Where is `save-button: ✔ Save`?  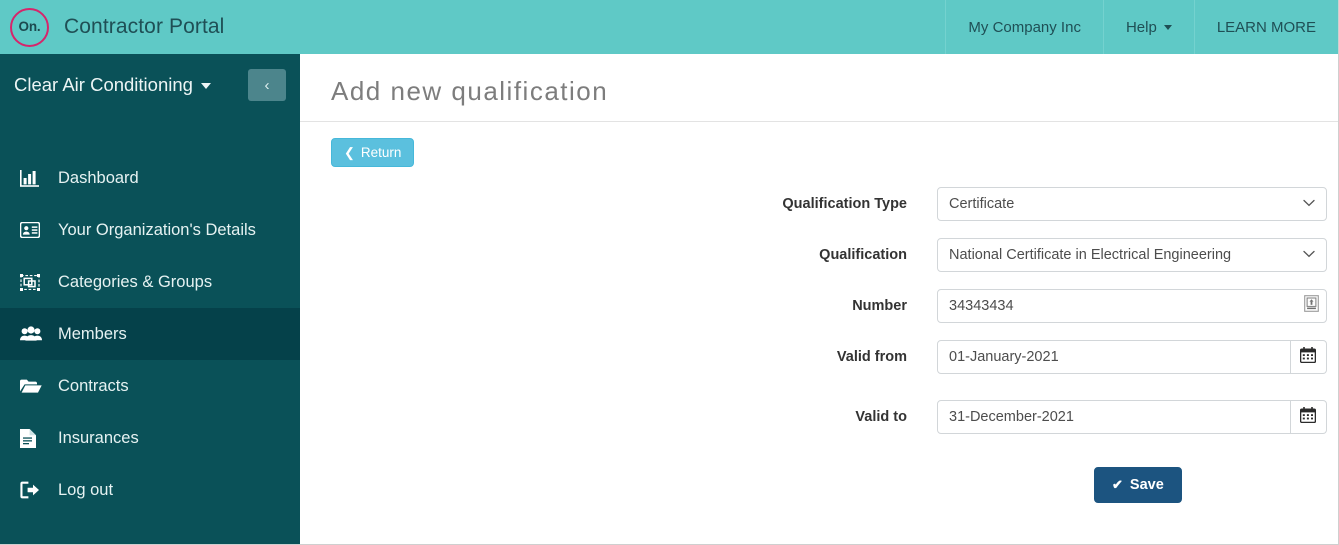 save-button: ✔ Save is located at coordinates (1138, 485).